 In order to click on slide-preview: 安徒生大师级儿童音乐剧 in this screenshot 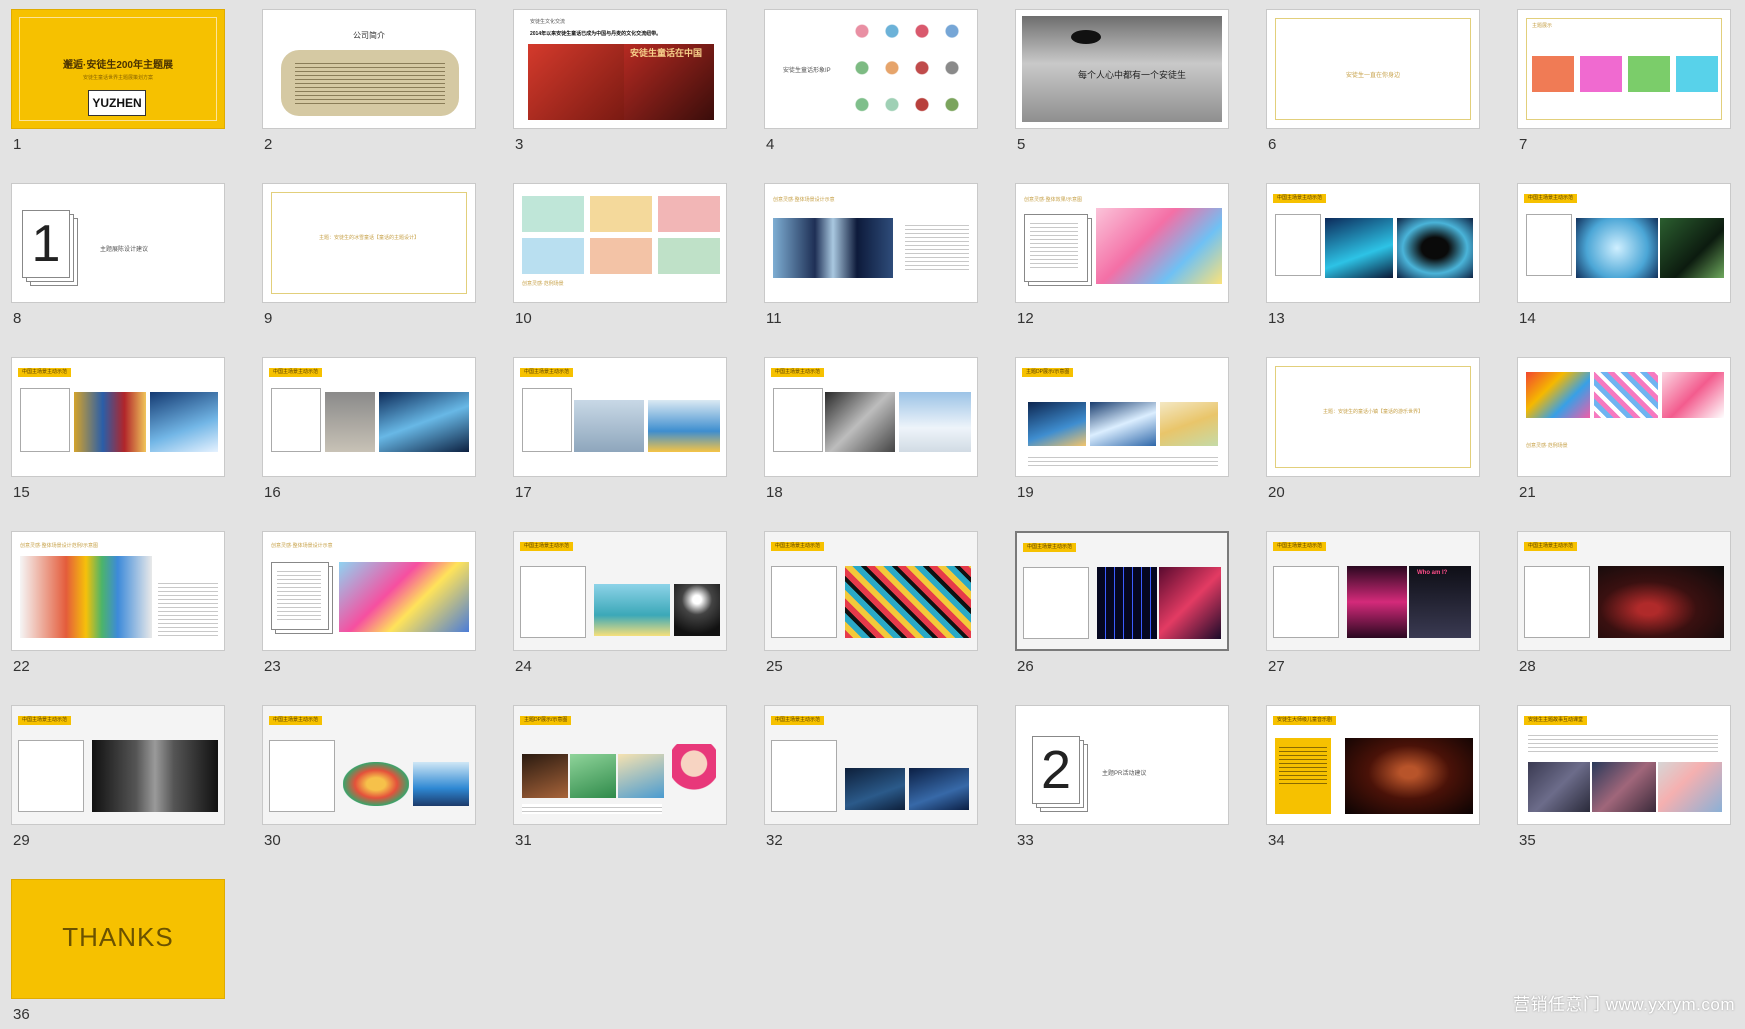, I will do `click(1373, 765)`.